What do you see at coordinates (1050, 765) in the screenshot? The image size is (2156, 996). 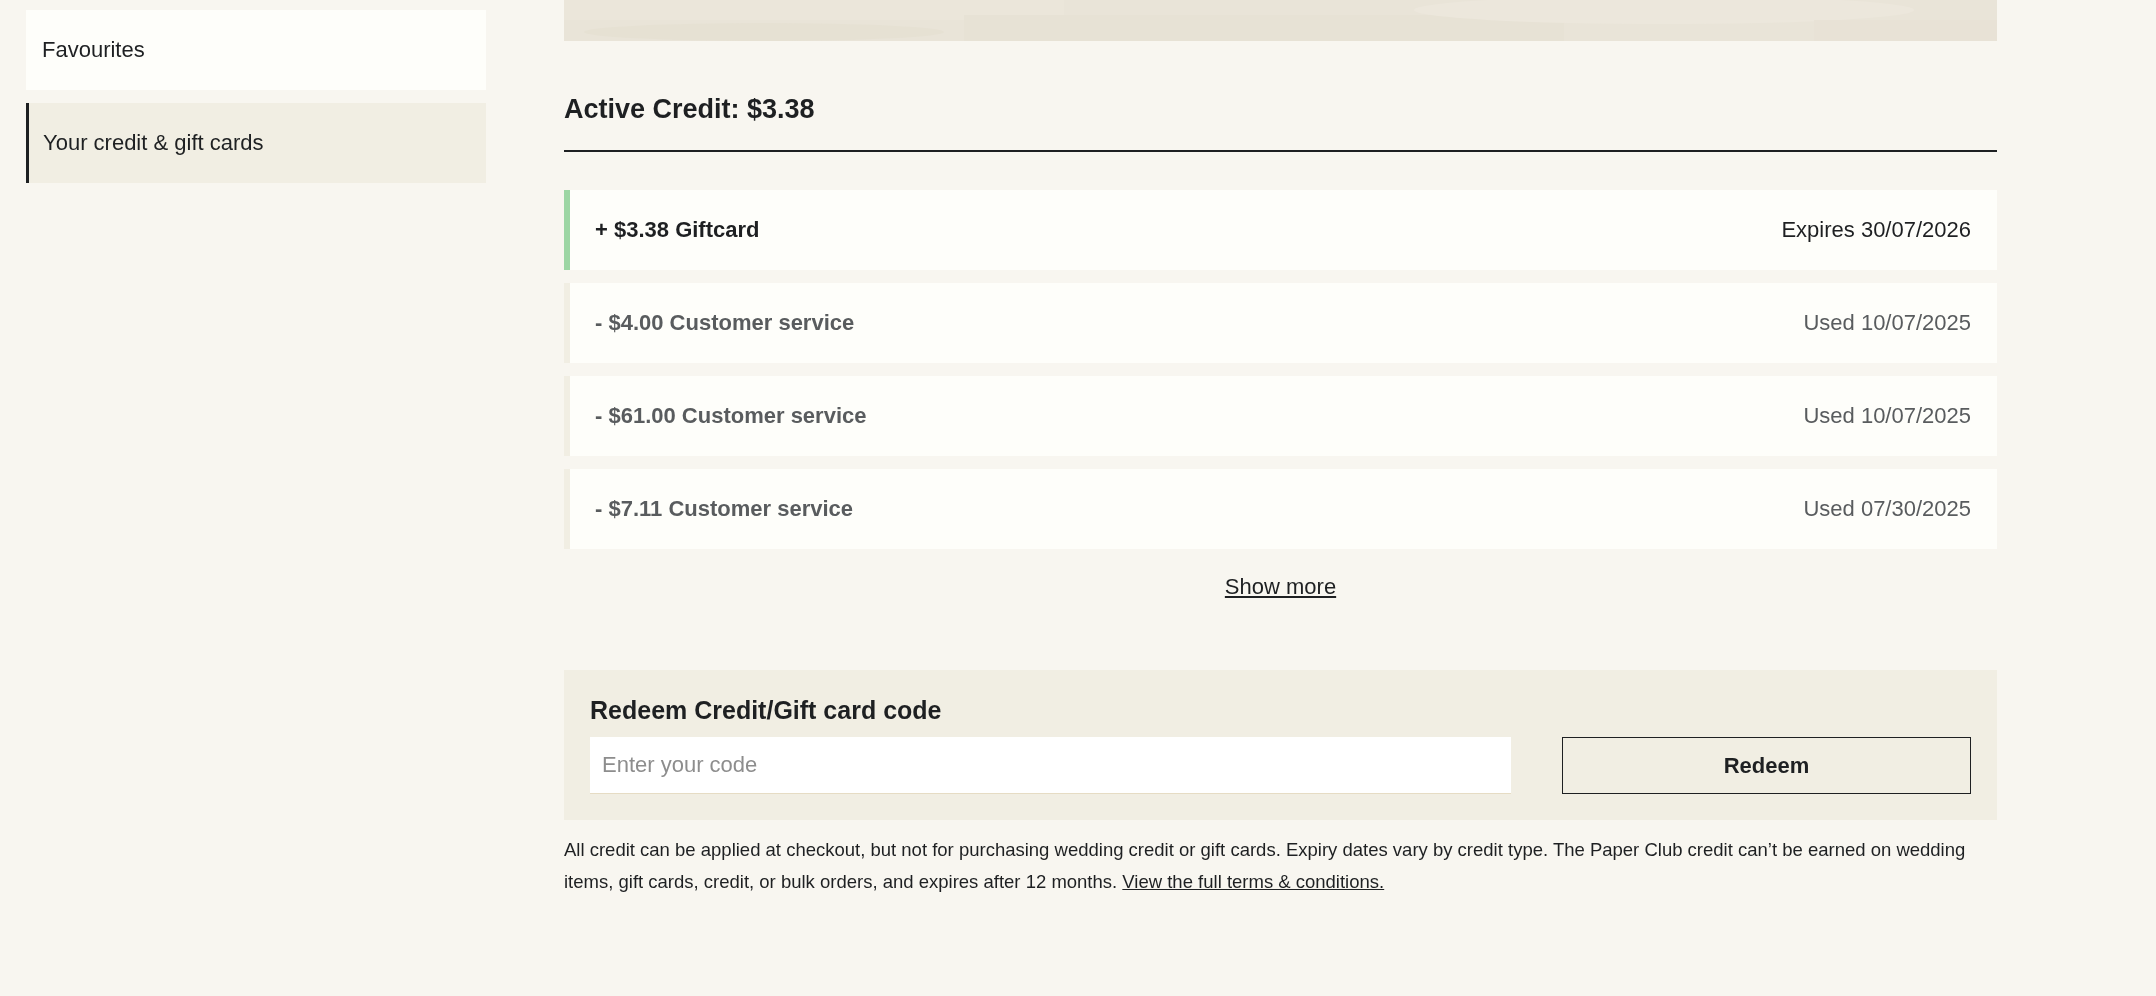 I see `code-input-field: Enter your code` at bounding box center [1050, 765].